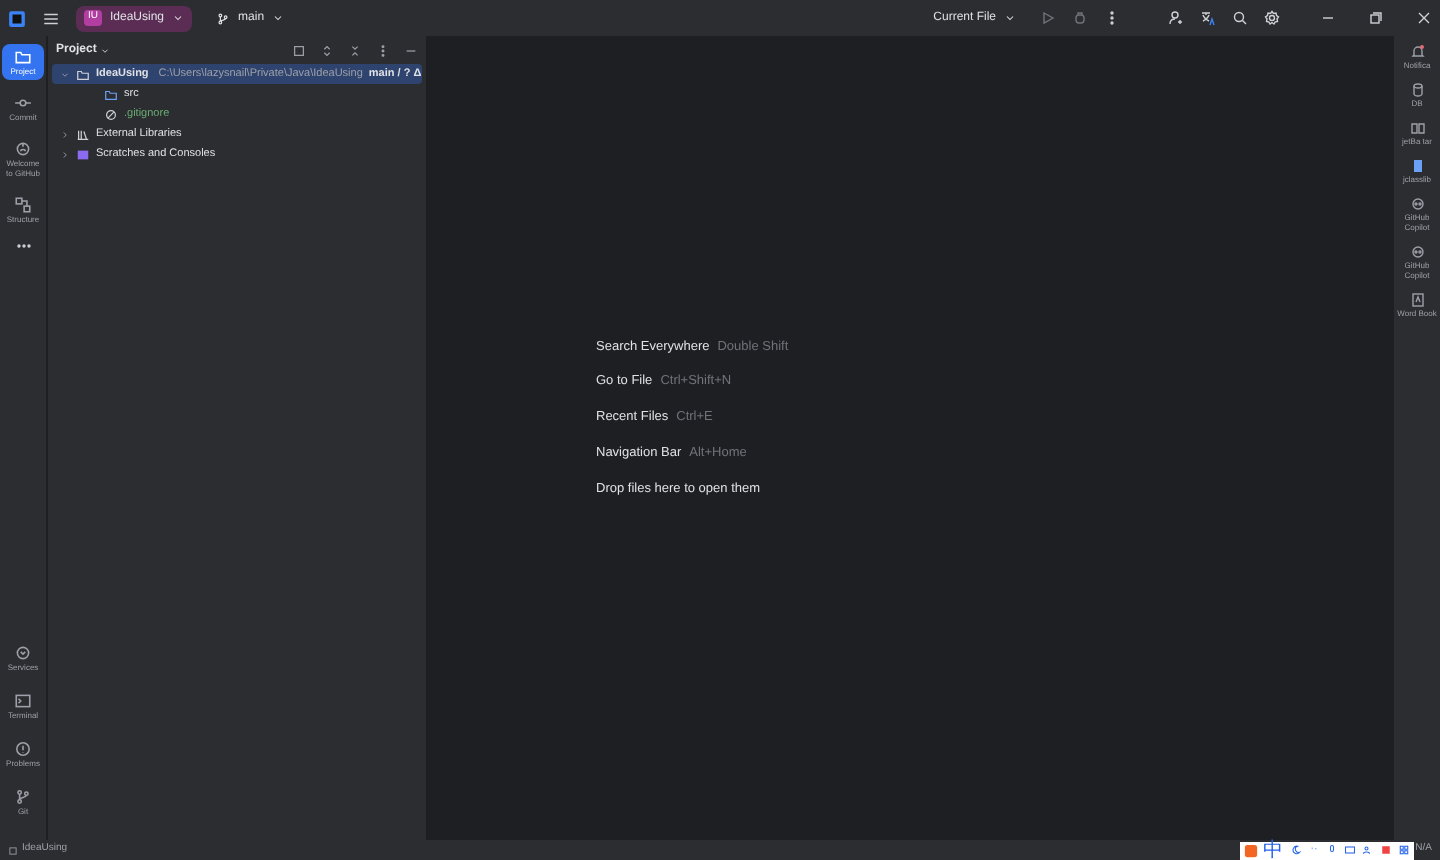 This screenshot has width=1440, height=860. I want to click on menu-icon, so click(51, 18).